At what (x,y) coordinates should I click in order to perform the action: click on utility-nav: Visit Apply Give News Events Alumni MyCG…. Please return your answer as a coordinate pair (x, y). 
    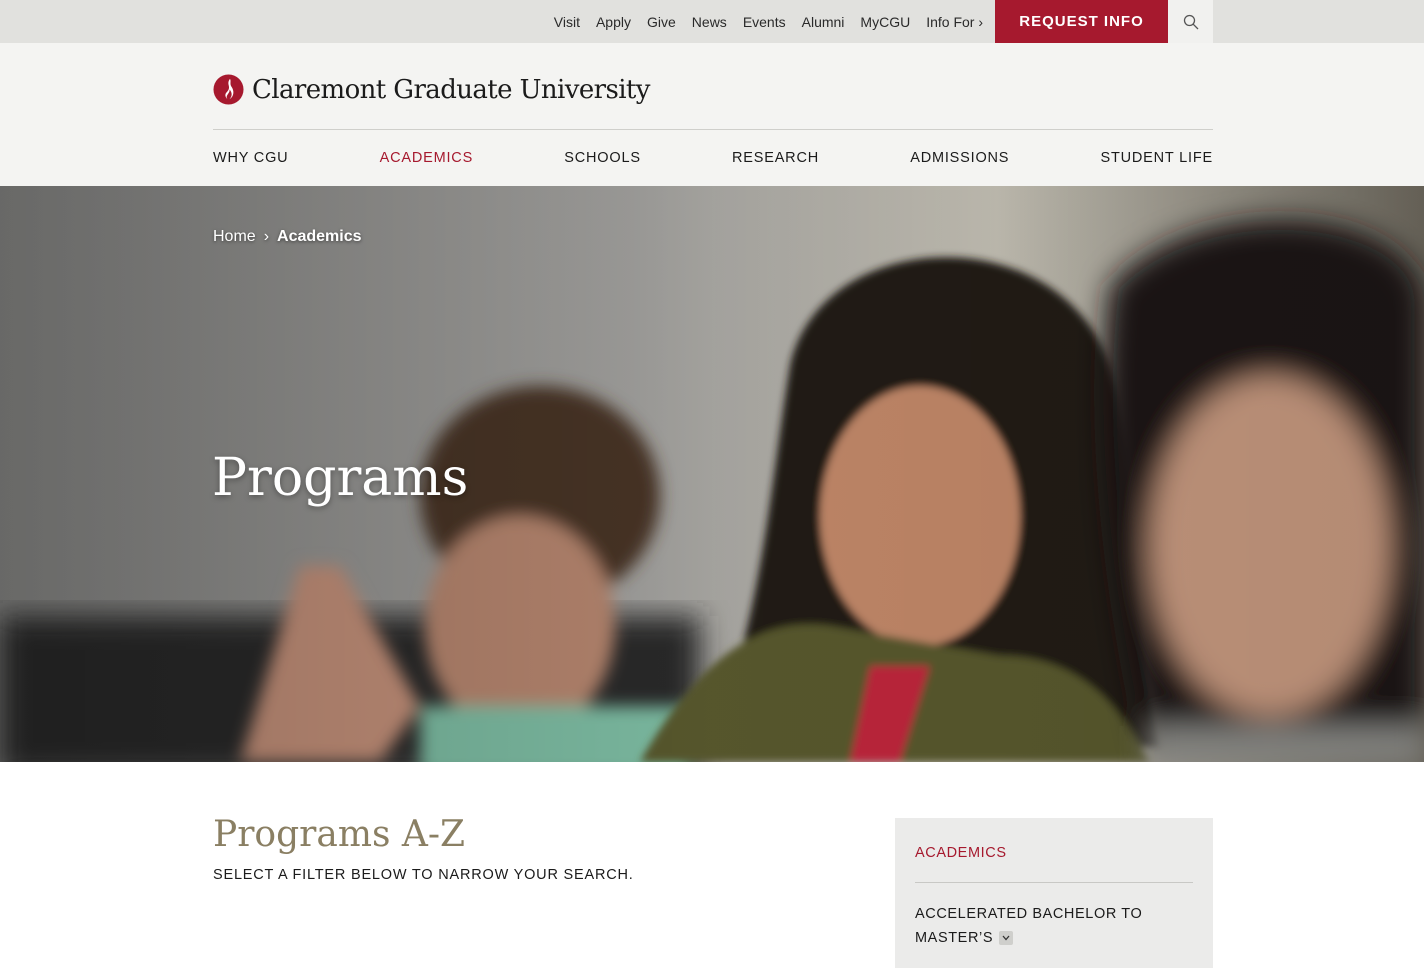
    Looking at the image, I should click on (768, 21).